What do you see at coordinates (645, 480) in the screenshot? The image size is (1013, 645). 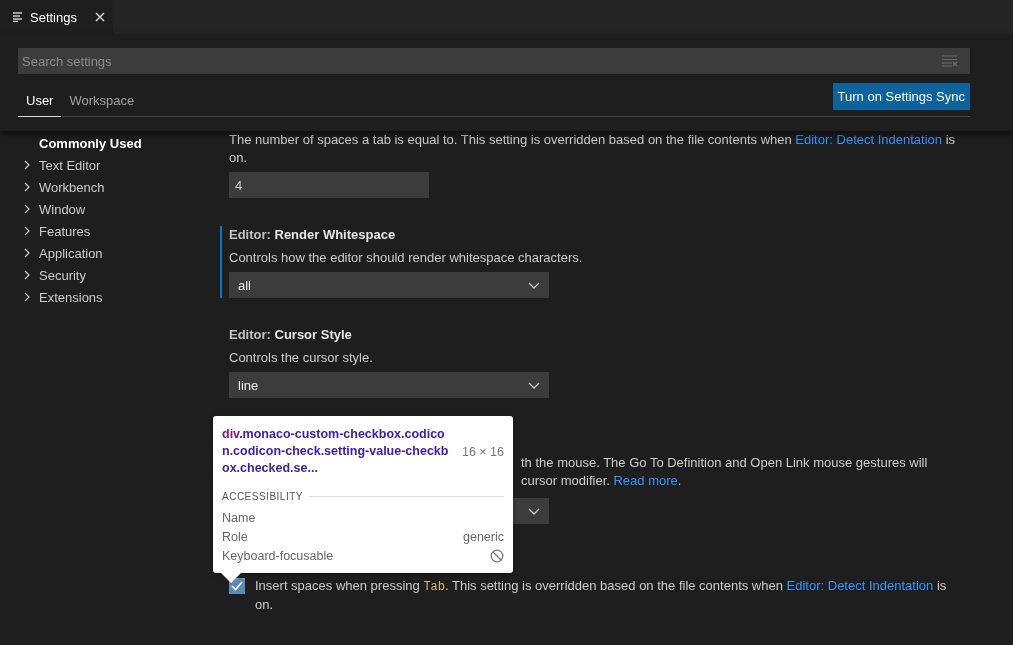 I see `link: Read more` at bounding box center [645, 480].